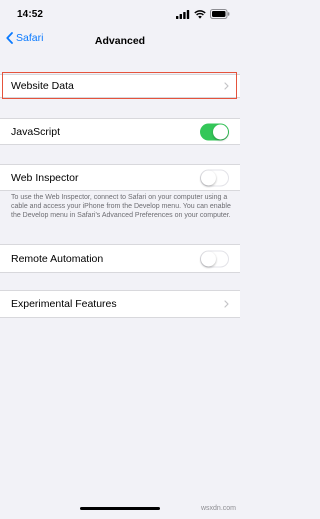 Image resolution: width=320 pixels, height=519 pixels. I want to click on remote-automation-label: Remote Automation, so click(57, 258).